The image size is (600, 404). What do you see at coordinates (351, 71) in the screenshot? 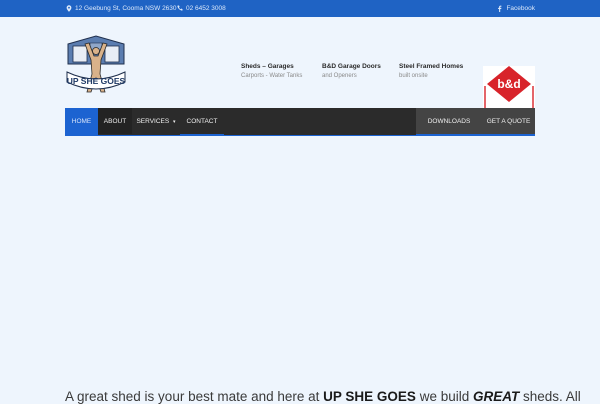
I see `service-garage-doors: B&D Garage Doors and Openers` at bounding box center [351, 71].